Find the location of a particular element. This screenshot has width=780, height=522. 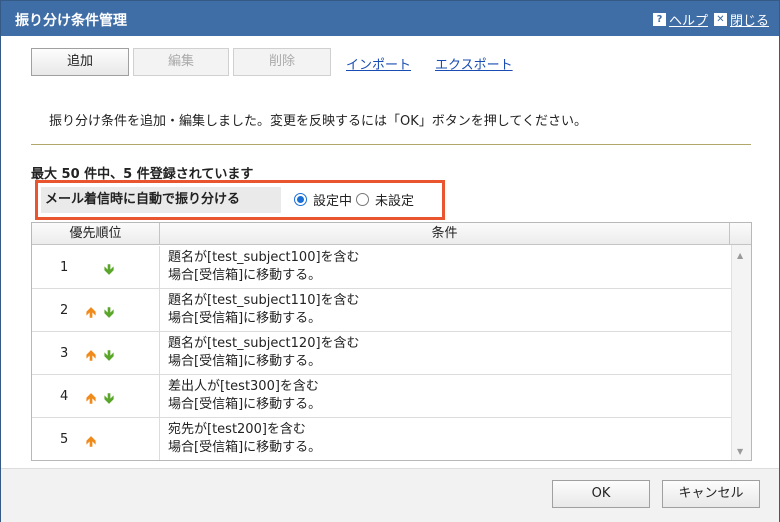

priority-cell: 2 🡹 🡻 is located at coordinates (96, 310).